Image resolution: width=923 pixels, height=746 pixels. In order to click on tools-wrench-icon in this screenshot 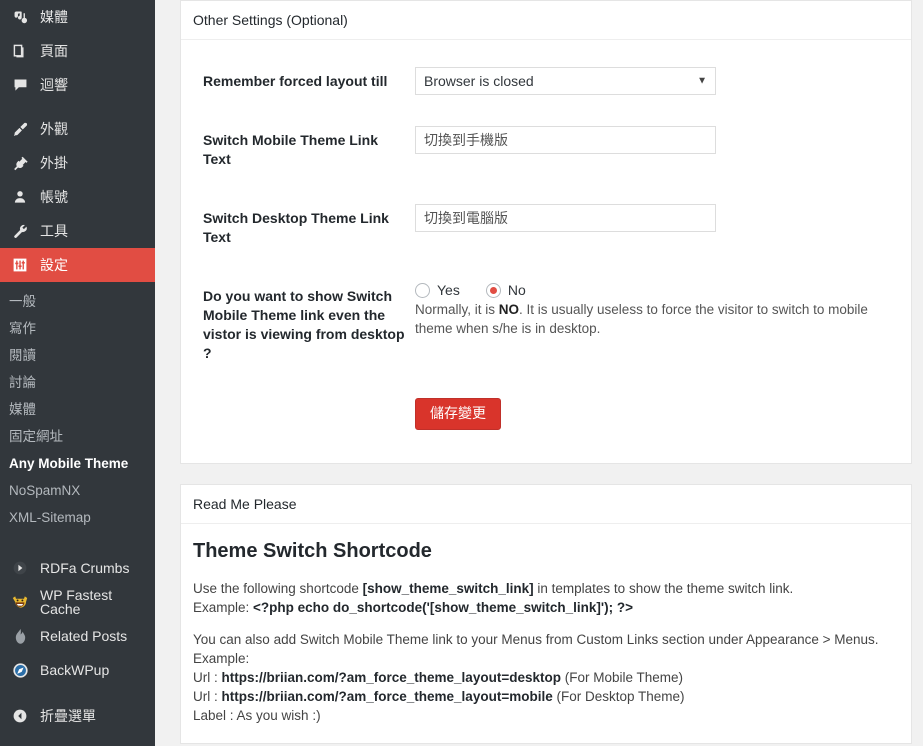, I will do `click(20, 231)`.